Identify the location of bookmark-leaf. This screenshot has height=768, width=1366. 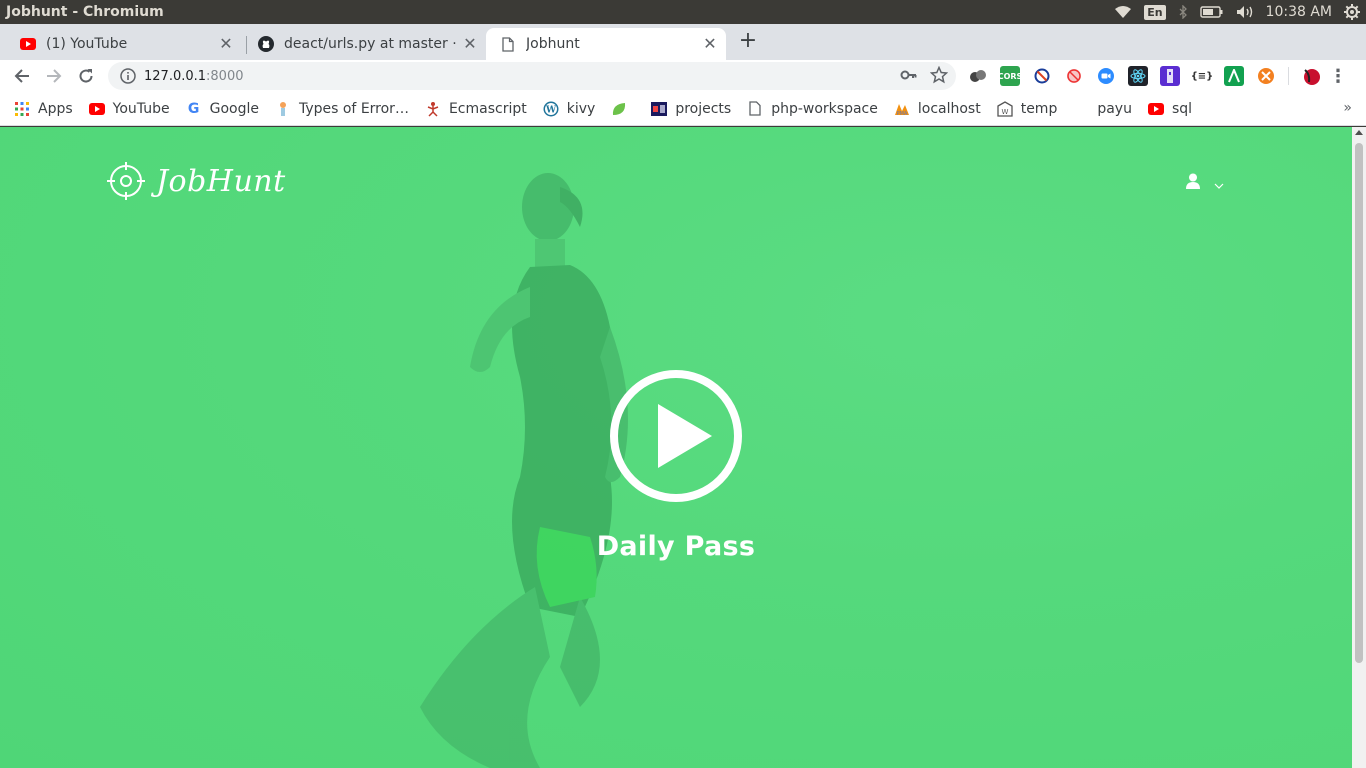
(623, 109).